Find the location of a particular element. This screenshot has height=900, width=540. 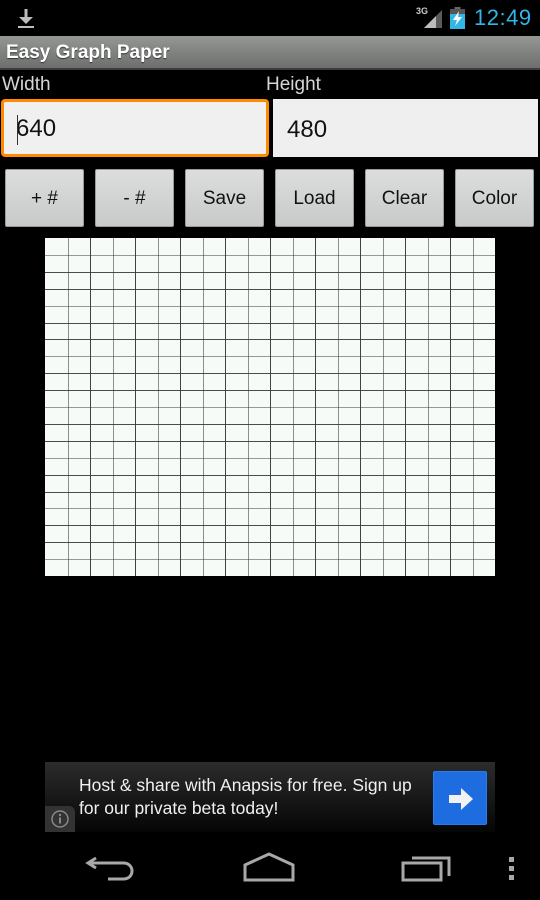

info-icon is located at coordinates (60, 819).